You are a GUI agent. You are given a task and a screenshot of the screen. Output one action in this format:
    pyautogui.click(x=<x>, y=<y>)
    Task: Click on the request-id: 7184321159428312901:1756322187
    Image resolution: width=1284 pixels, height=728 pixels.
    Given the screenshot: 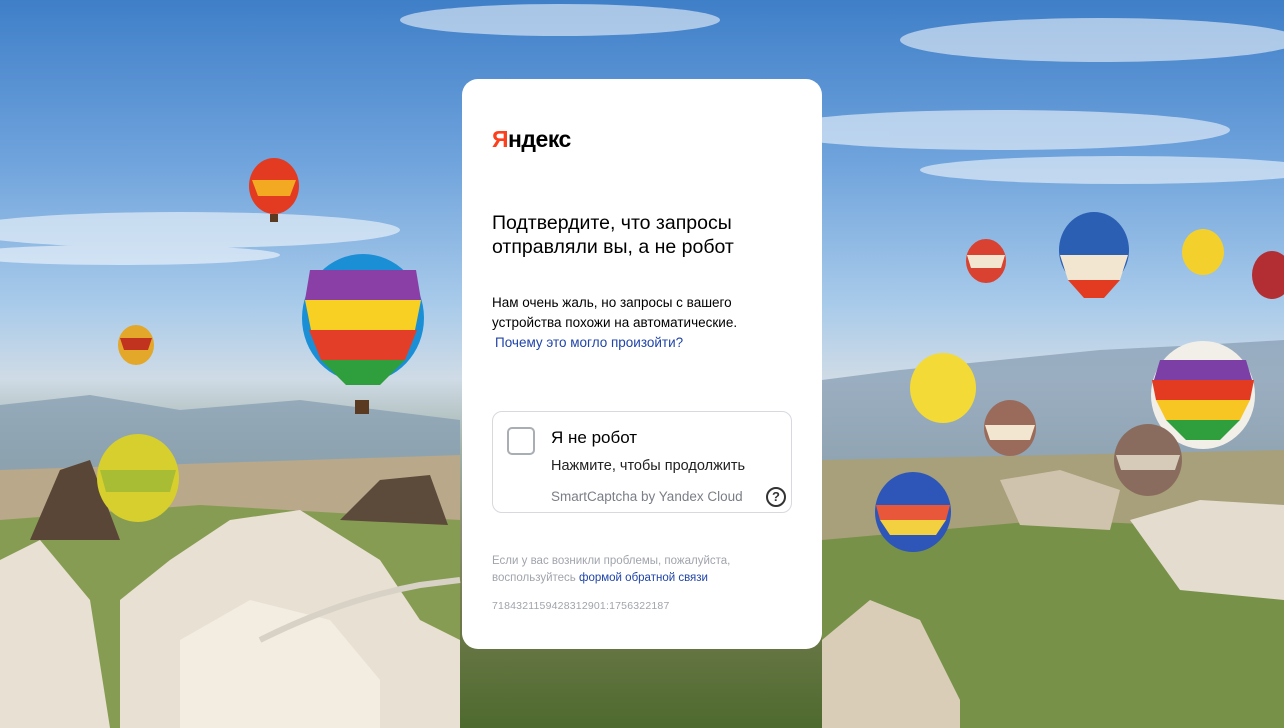 What is the action you would take?
    pyautogui.click(x=581, y=606)
    